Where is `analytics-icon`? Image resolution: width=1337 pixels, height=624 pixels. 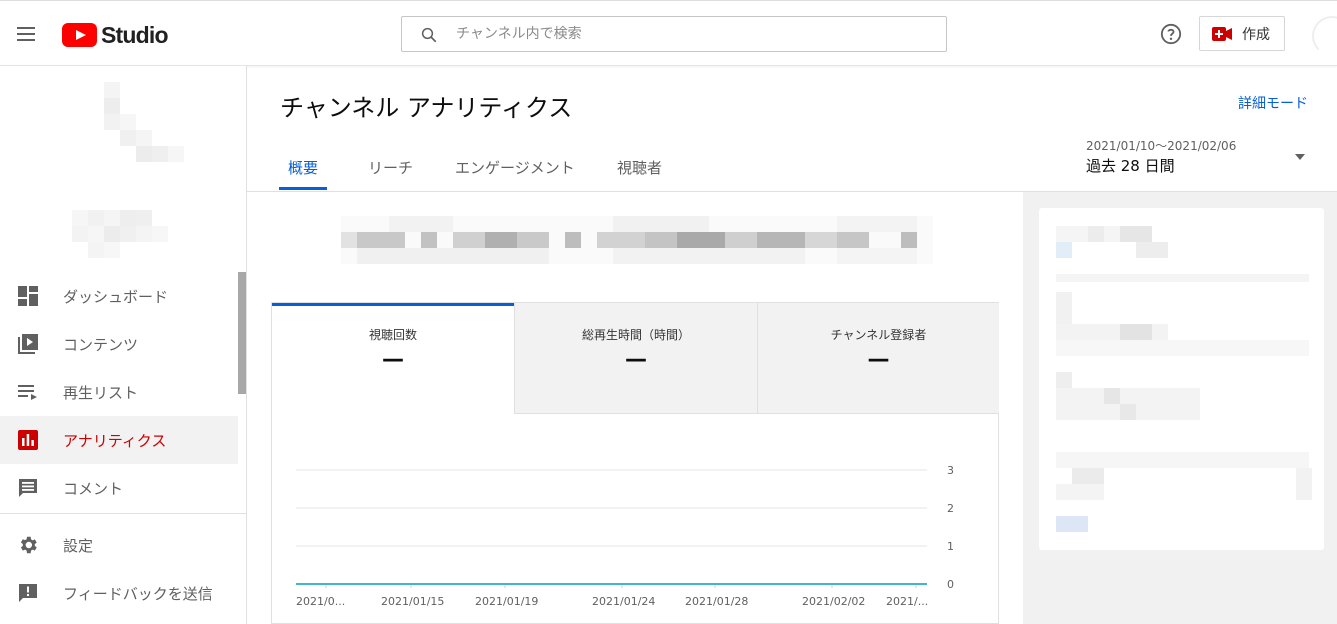 analytics-icon is located at coordinates (28, 440).